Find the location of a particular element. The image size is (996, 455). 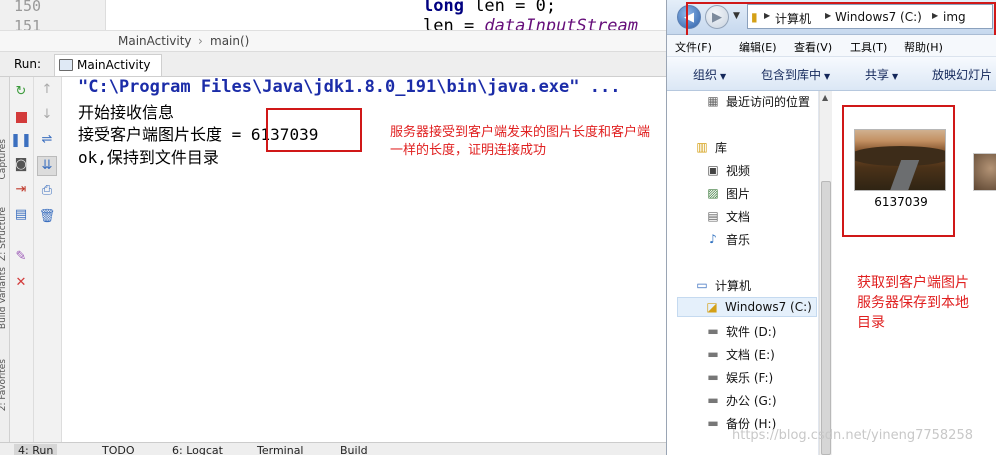

computer-icon: ▭ is located at coordinates (702, 285).